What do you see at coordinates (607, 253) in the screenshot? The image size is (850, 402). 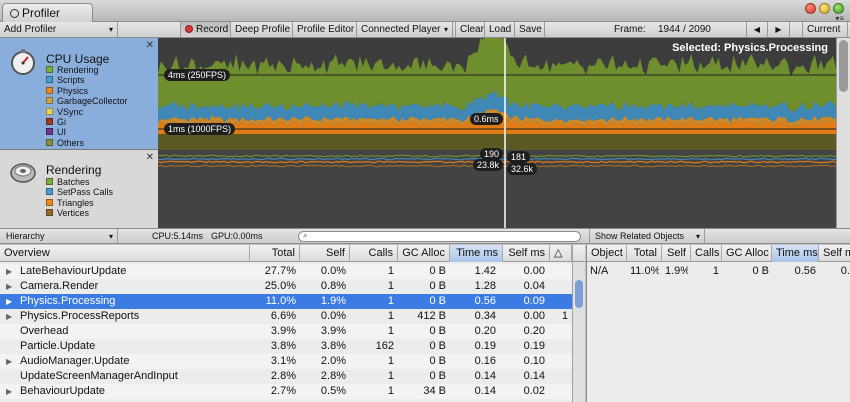 I see `objects-column-header: Object` at bounding box center [607, 253].